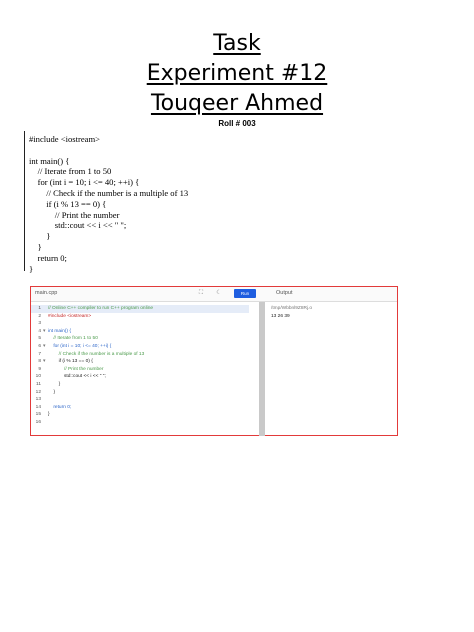  I want to click on code-line: if (i % 13 == 0) {, so click(68, 203).